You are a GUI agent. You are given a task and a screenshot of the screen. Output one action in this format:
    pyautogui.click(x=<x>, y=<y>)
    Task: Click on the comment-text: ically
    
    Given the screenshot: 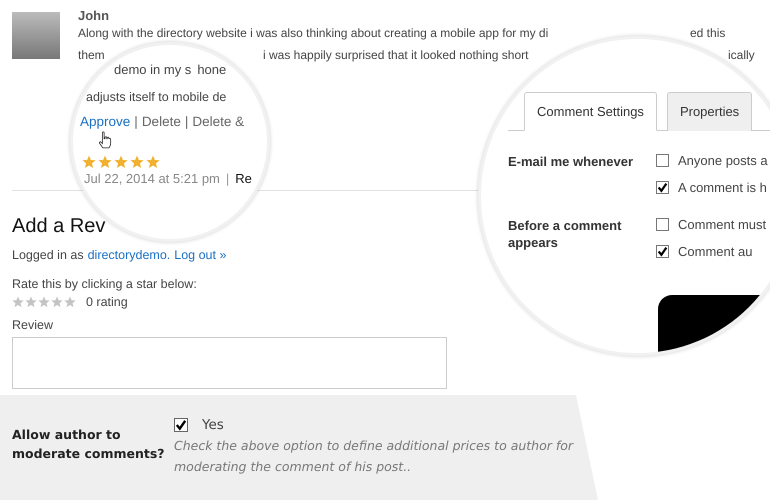 What is the action you would take?
    pyautogui.click(x=741, y=55)
    